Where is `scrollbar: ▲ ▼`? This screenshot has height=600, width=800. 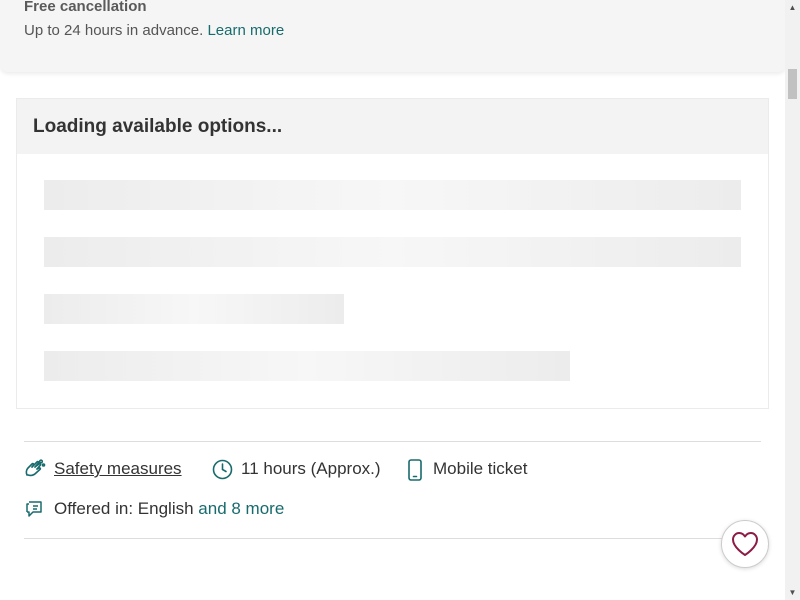 scrollbar: ▲ ▼ is located at coordinates (792, 300).